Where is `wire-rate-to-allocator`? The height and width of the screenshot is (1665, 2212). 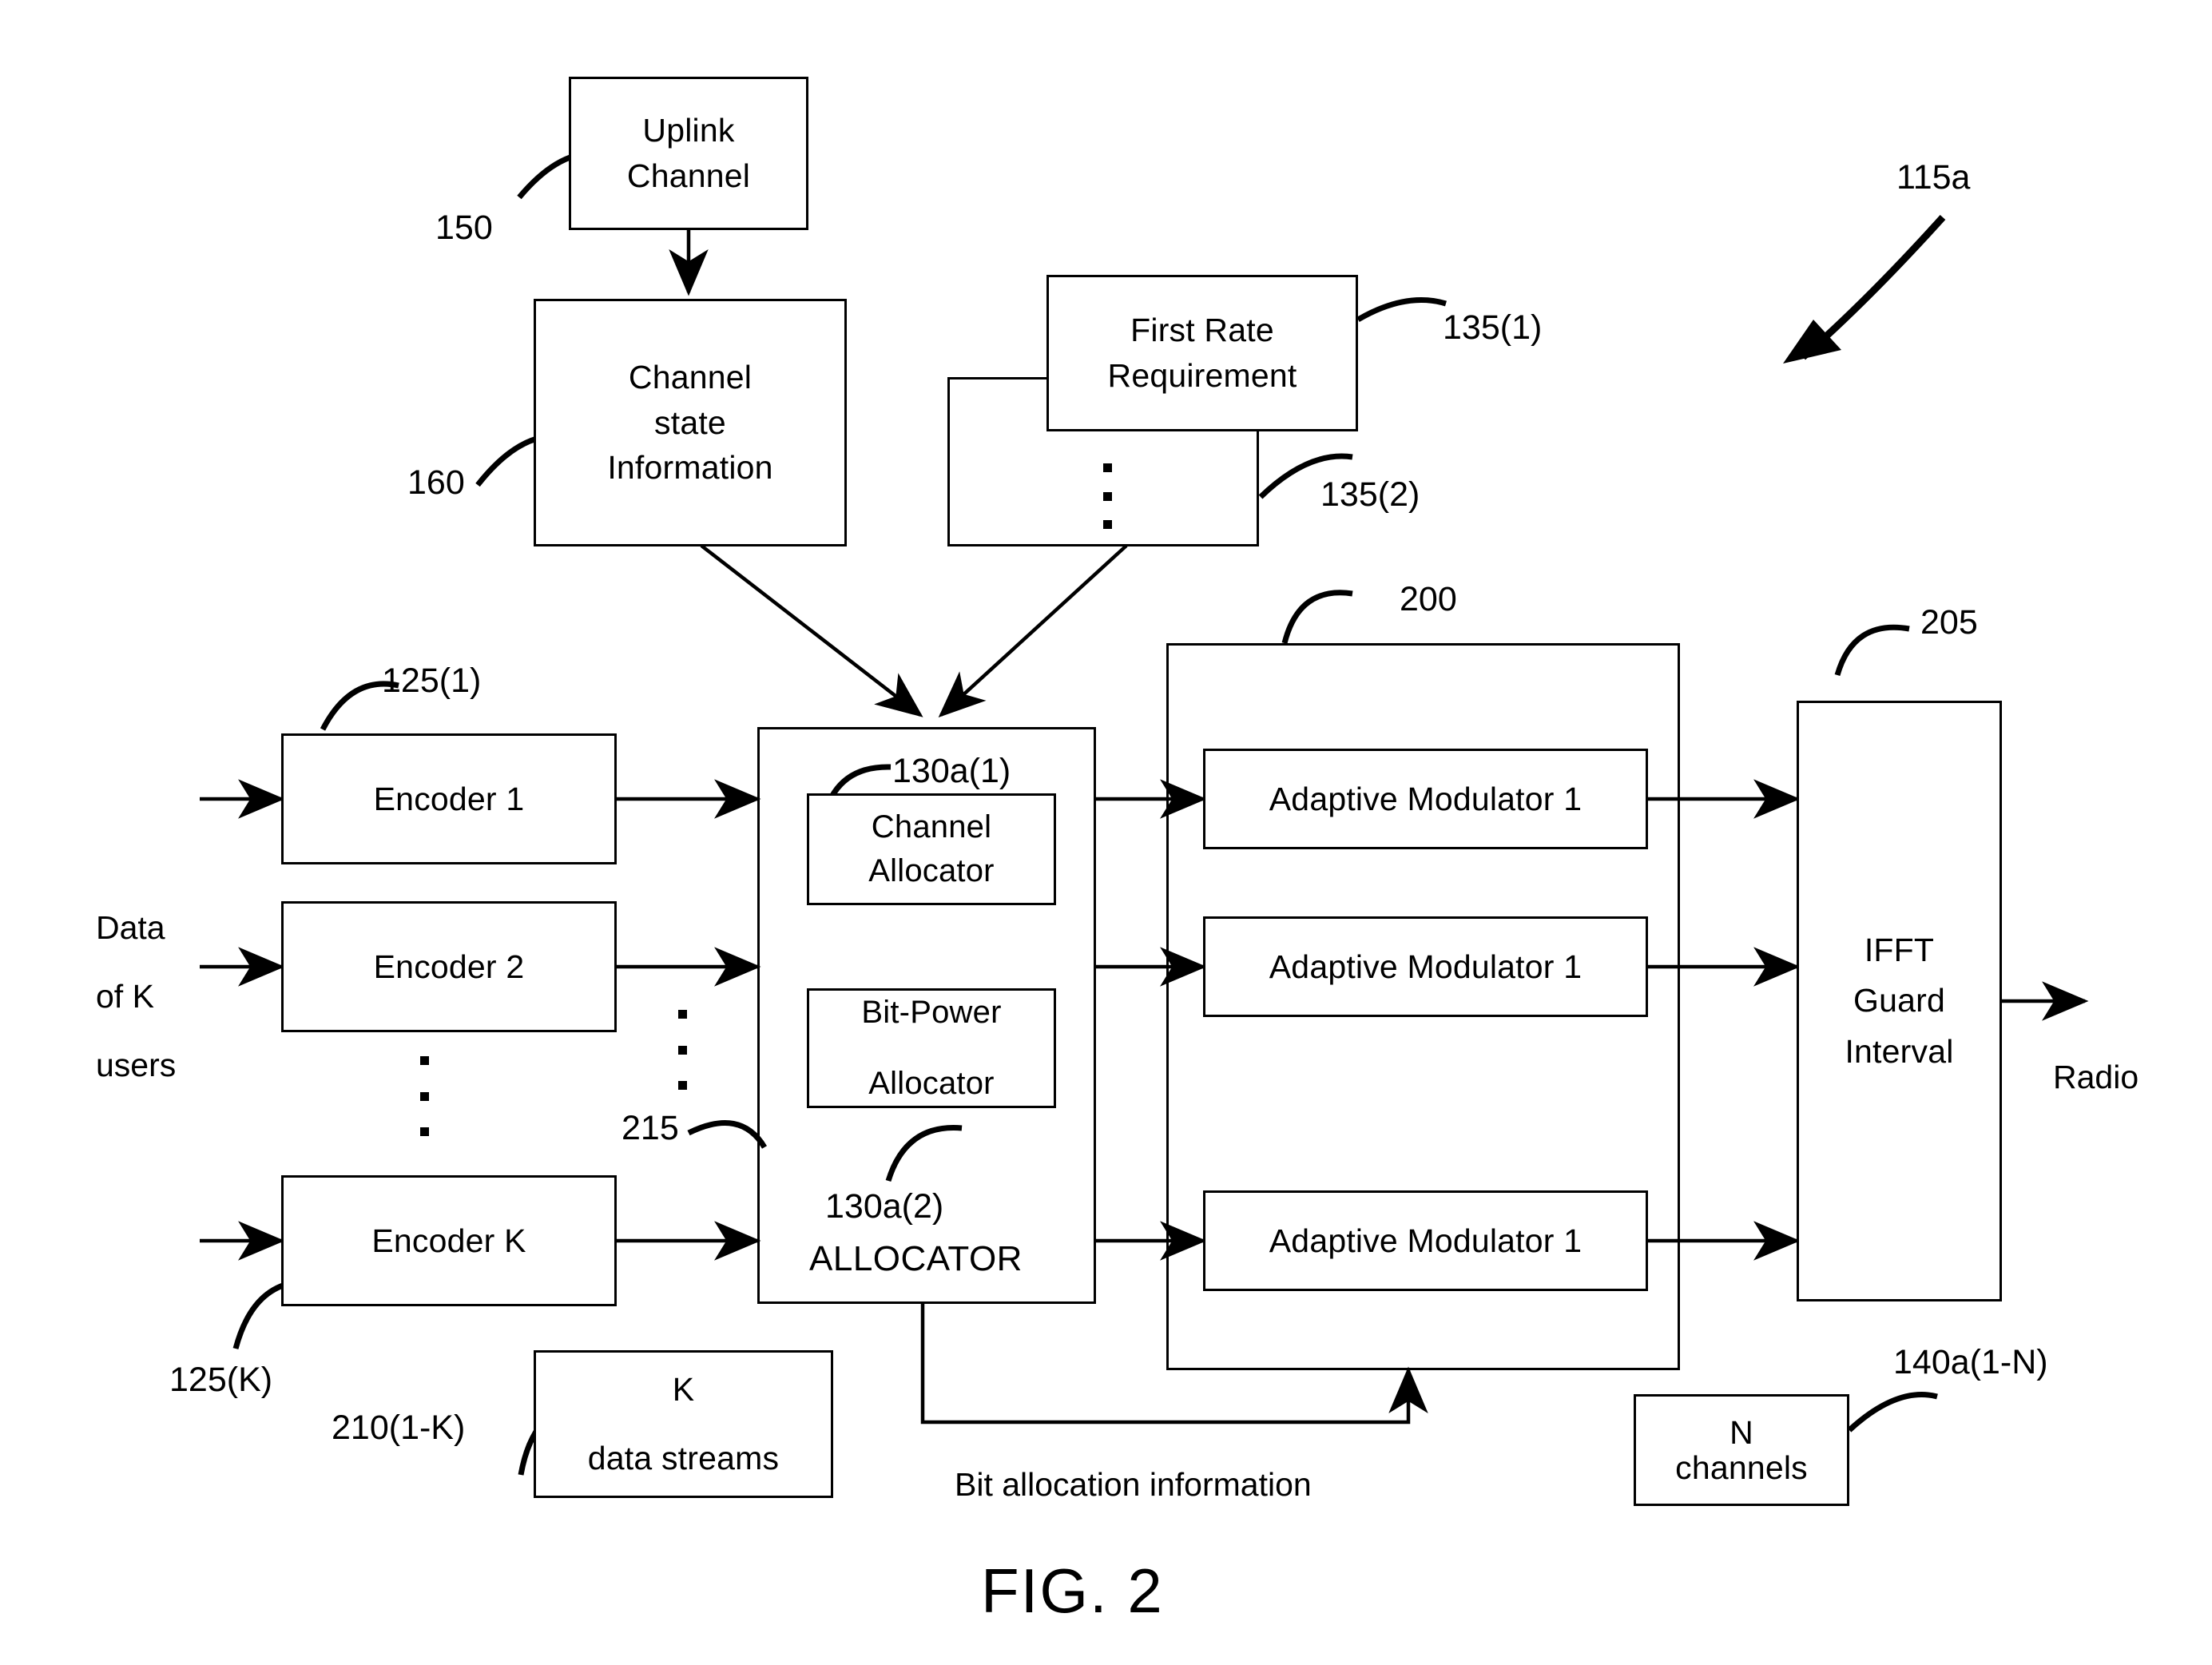 wire-rate-to-allocator is located at coordinates (1033, 631).